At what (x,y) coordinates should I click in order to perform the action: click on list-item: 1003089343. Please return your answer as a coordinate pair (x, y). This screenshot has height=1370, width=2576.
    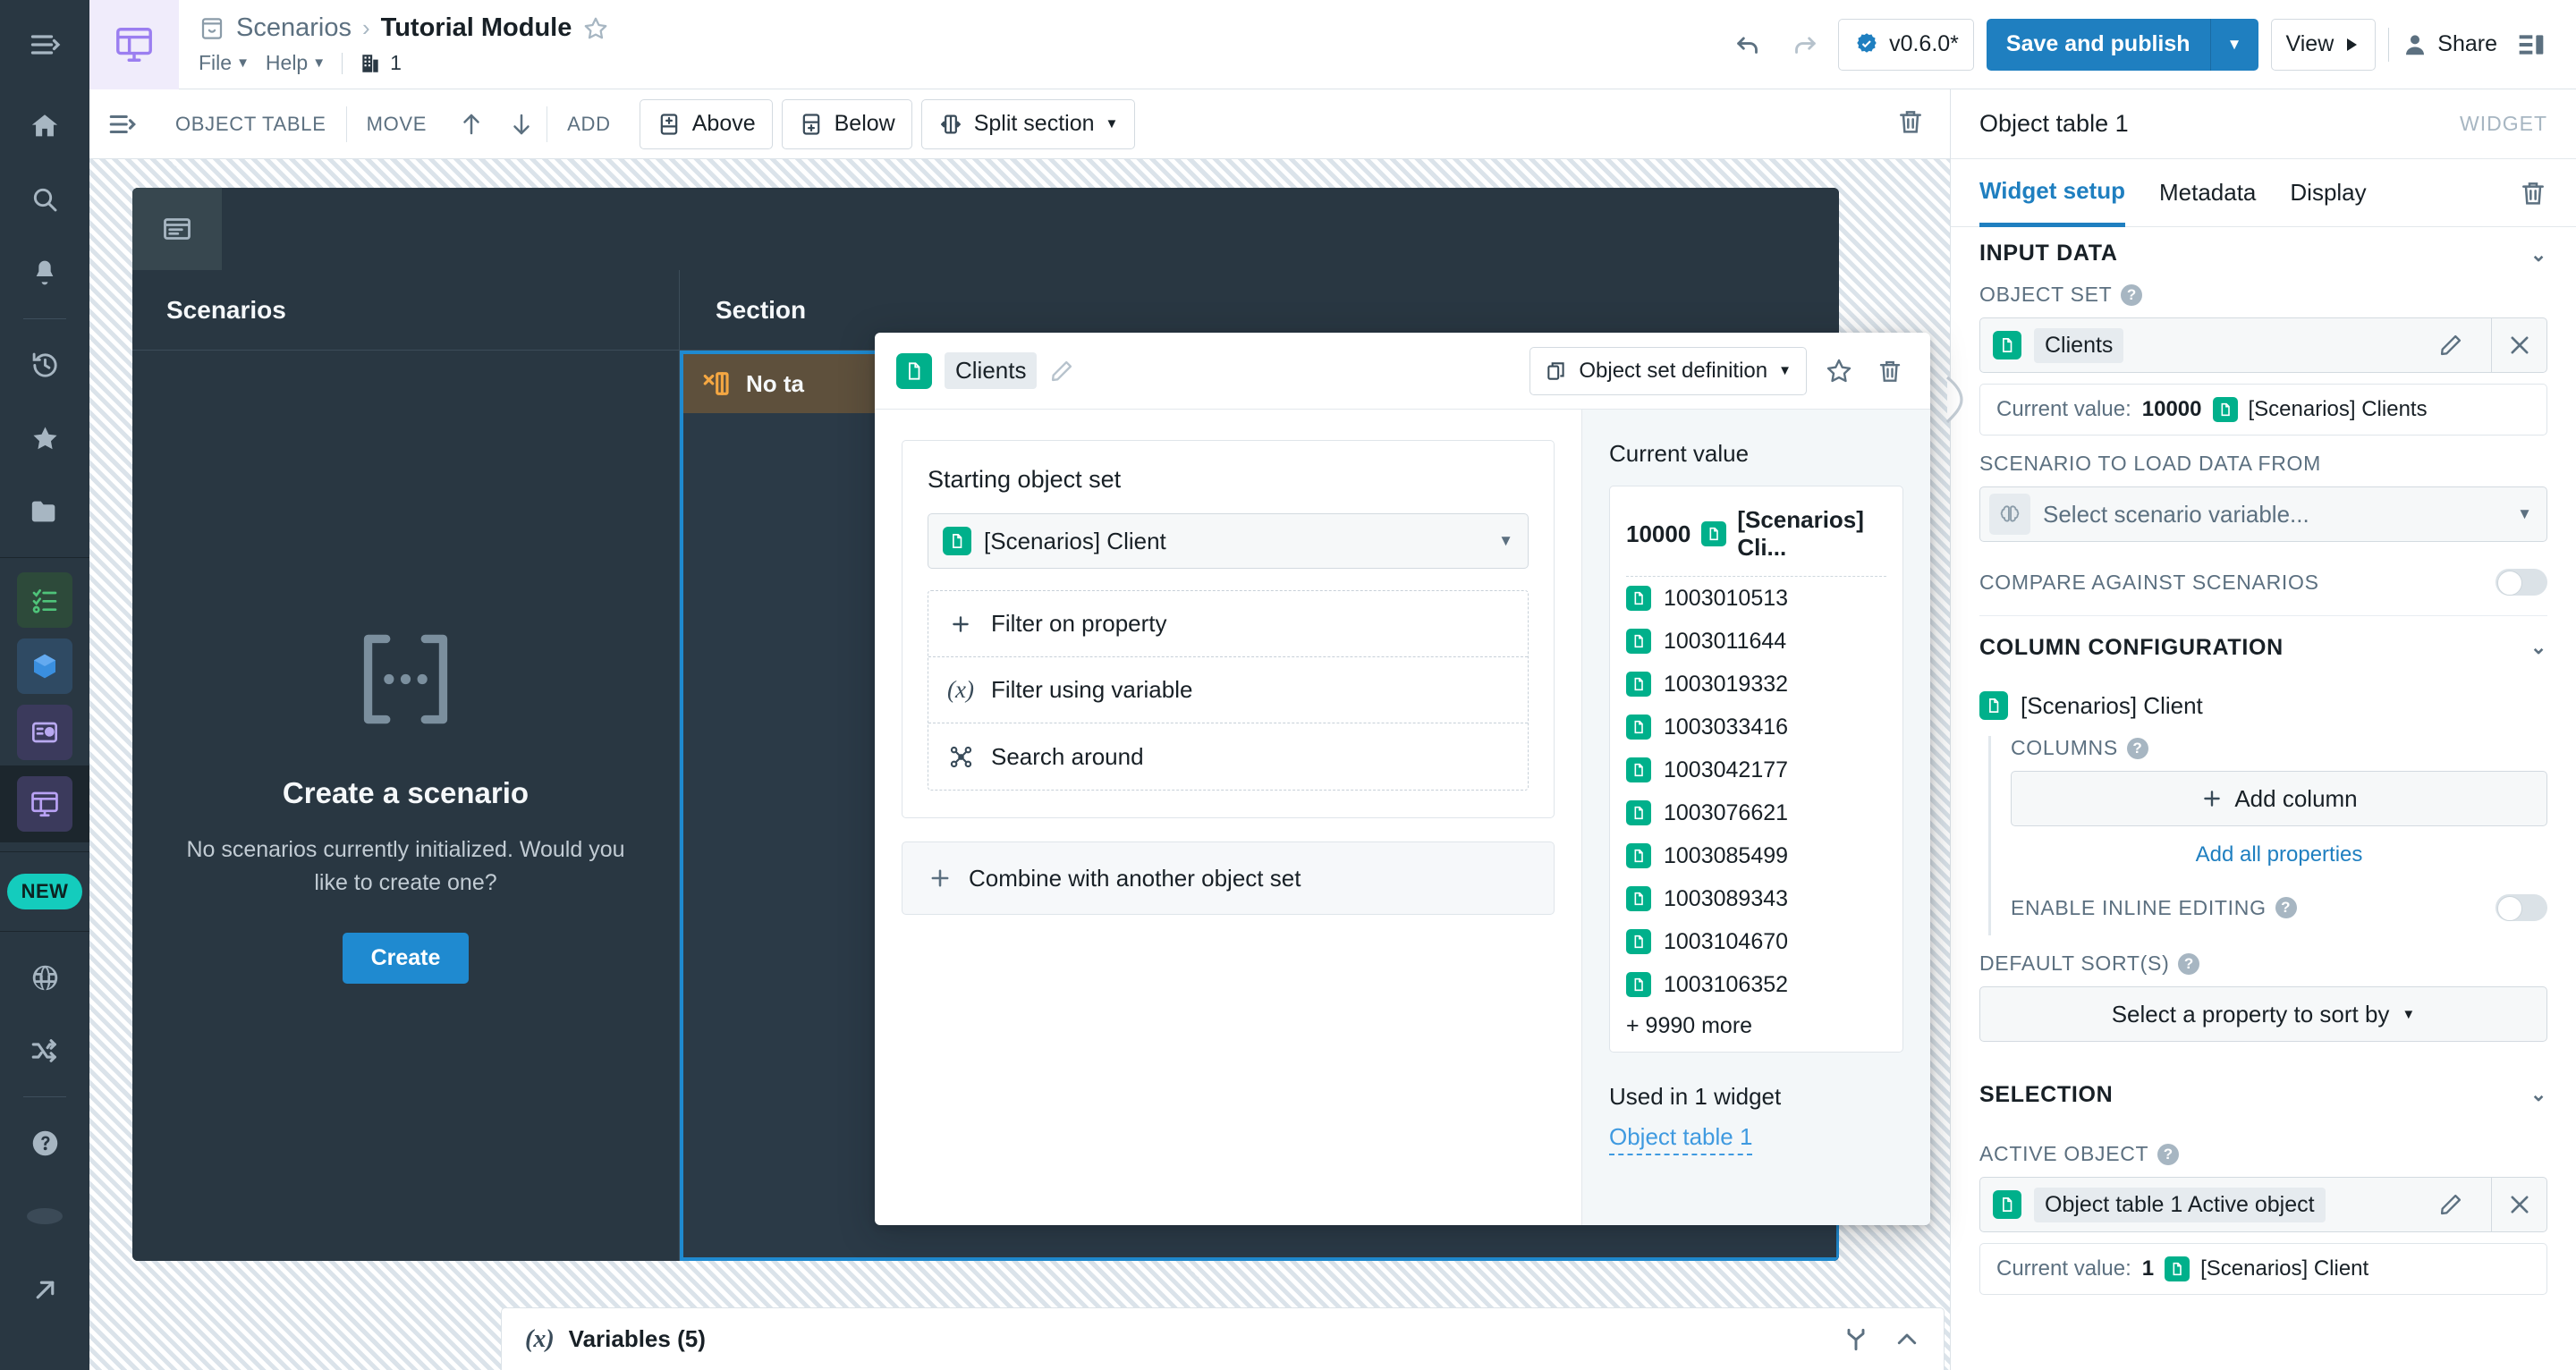
    Looking at the image, I should click on (1756, 898).